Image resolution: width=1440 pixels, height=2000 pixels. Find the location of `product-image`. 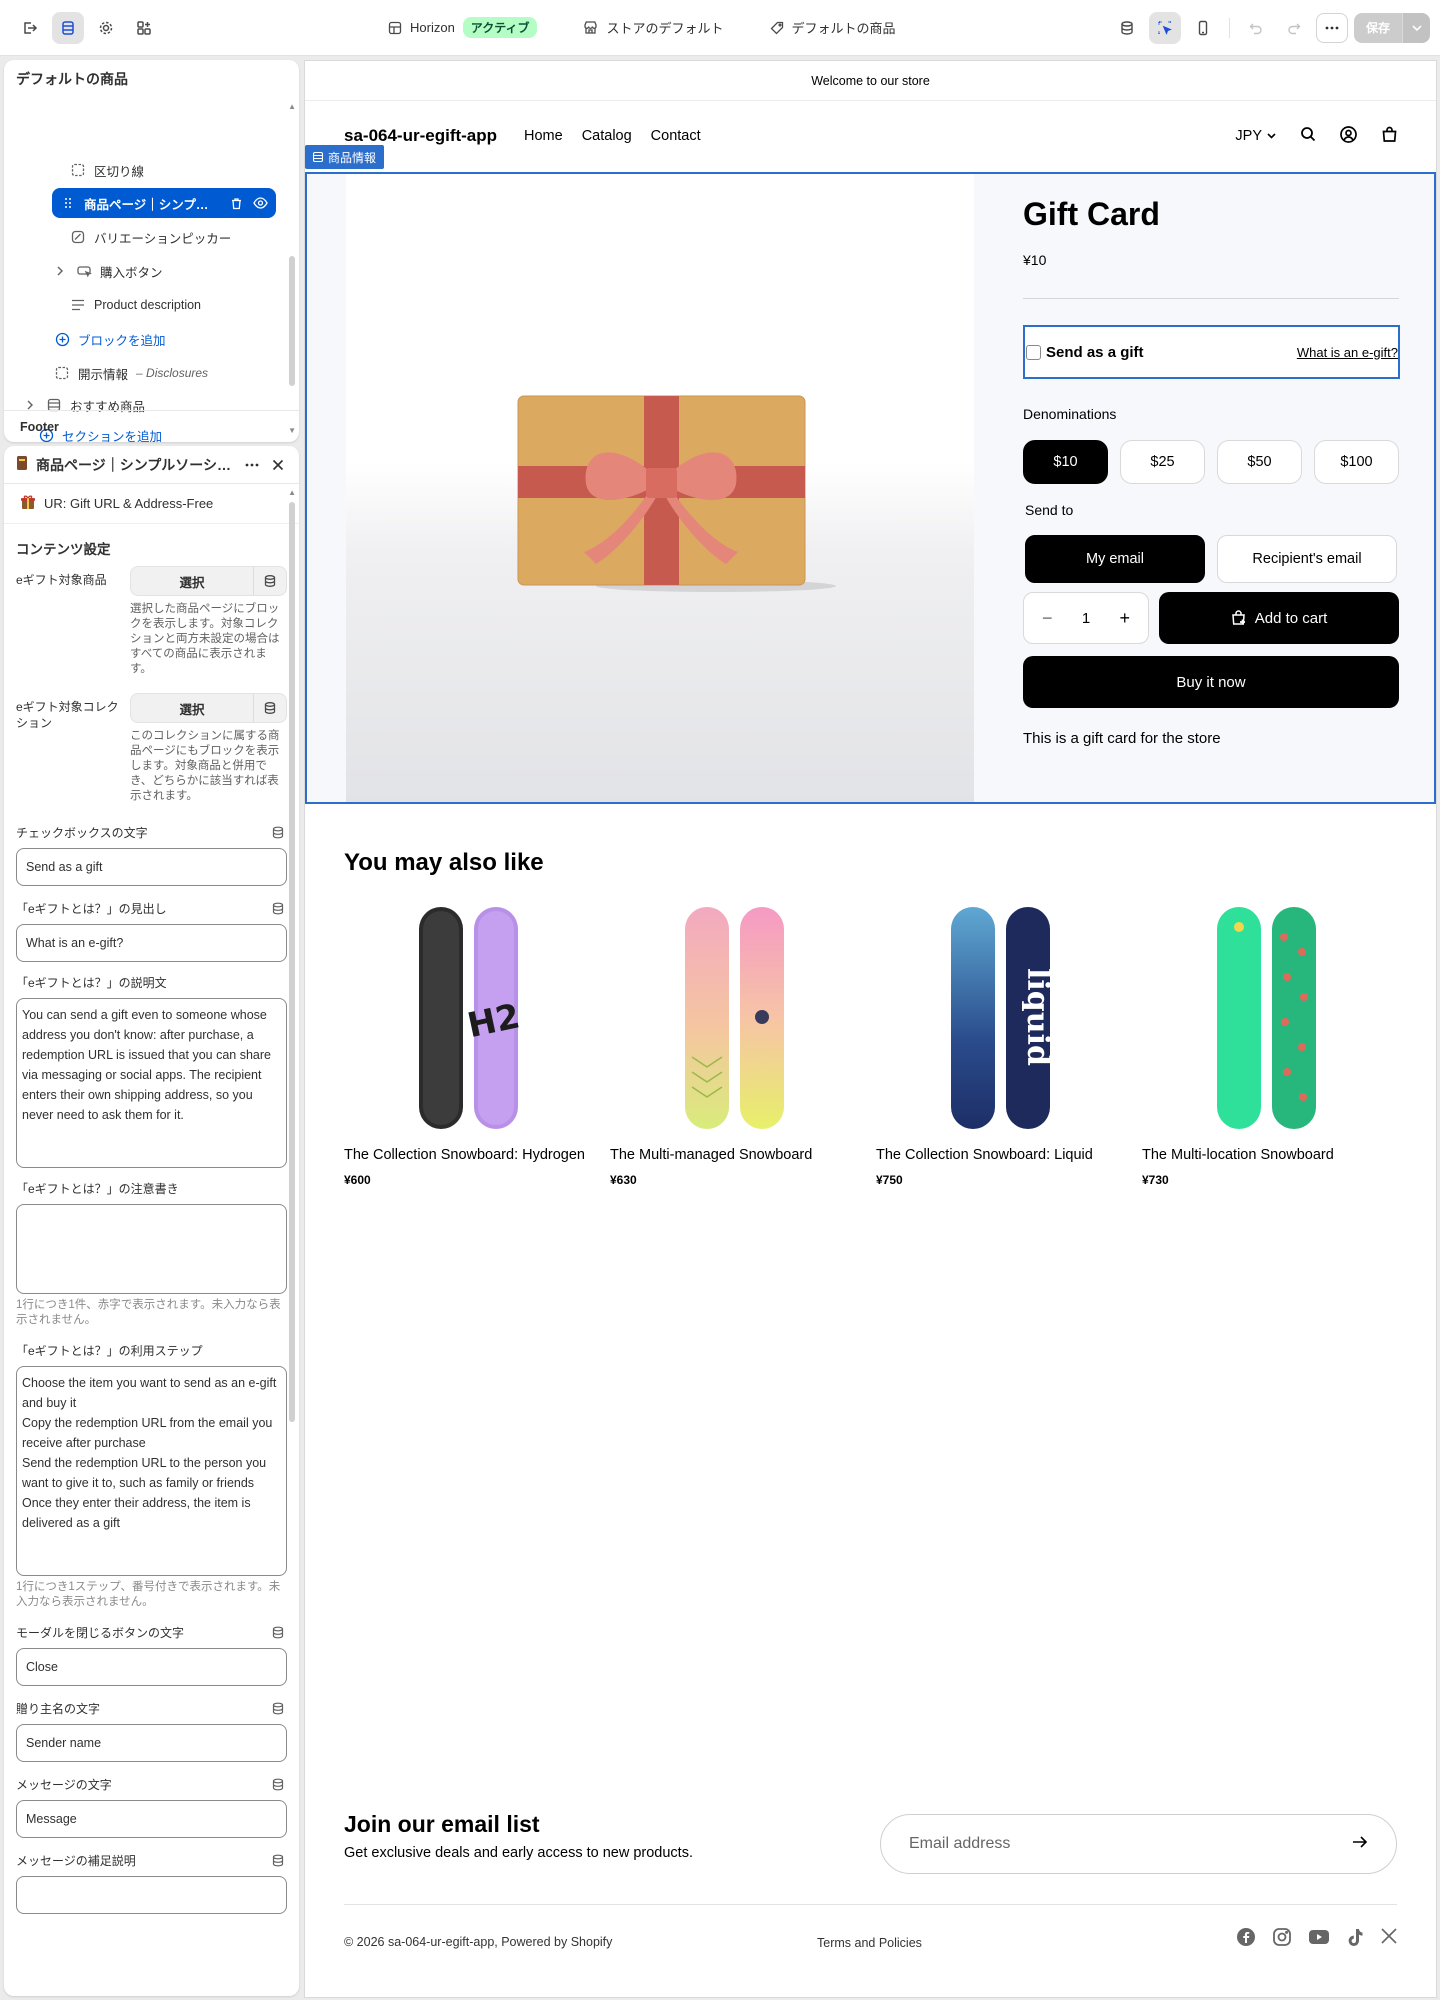

product-image is located at coordinates (660, 488).